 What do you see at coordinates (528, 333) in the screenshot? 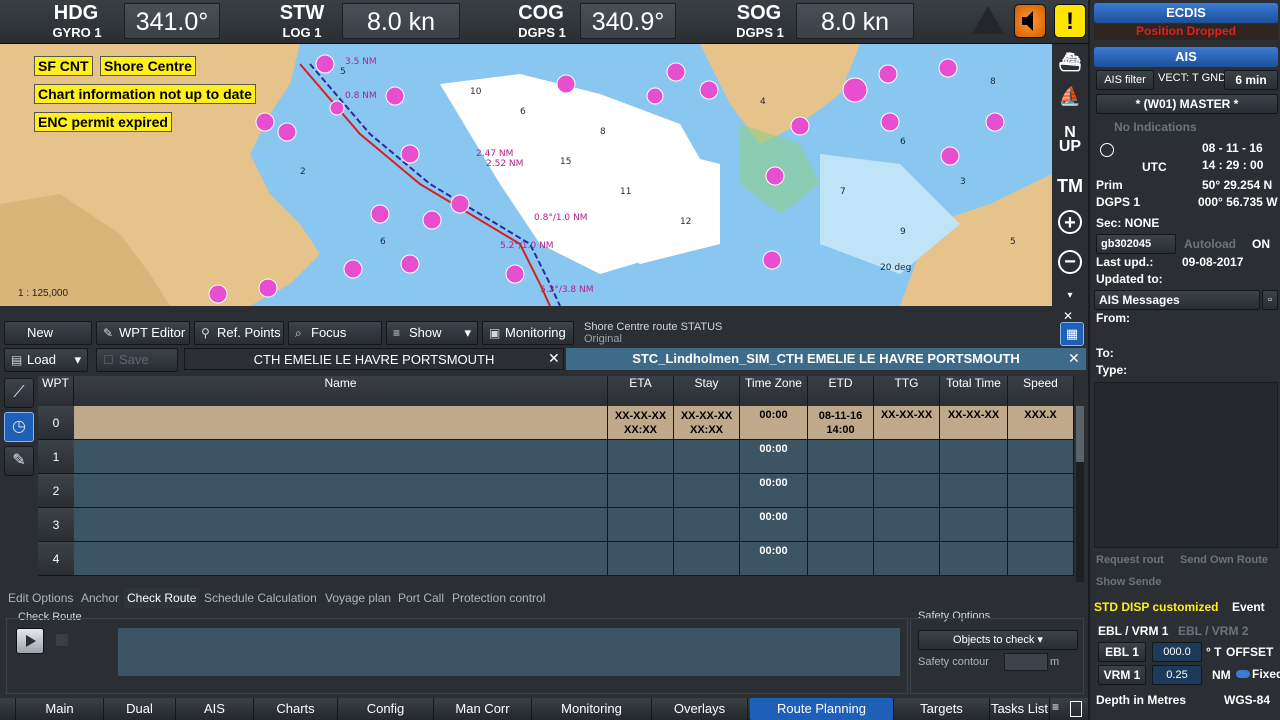
I see `monitoring-button: ▣ Monitoring` at bounding box center [528, 333].